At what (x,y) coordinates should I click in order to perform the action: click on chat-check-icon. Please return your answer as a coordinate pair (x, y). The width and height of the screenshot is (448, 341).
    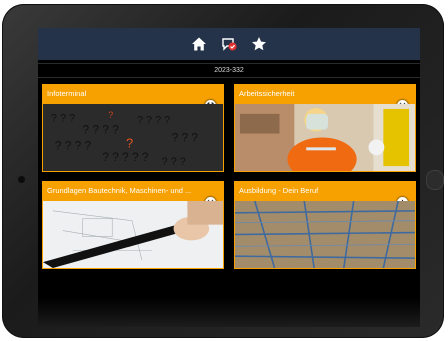
    Looking at the image, I should click on (229, 44).